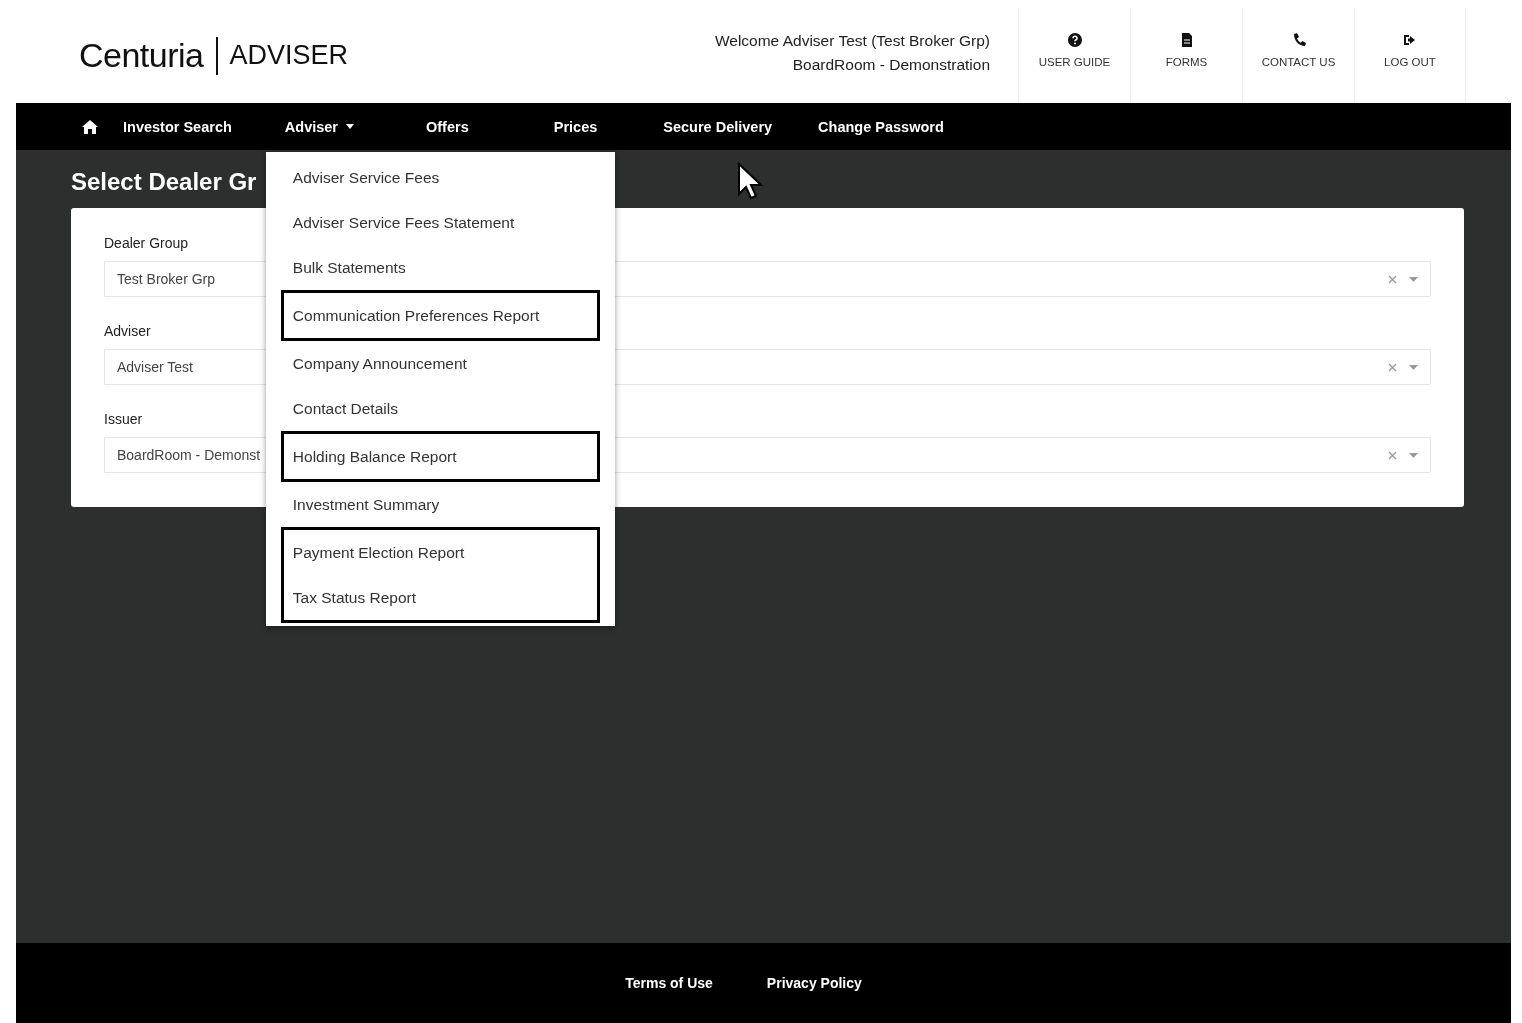  What do you see at coordinates (669, 983) in the screenshot?
I see `footer-link: Terms of Use` at bounding box center [669, 983].